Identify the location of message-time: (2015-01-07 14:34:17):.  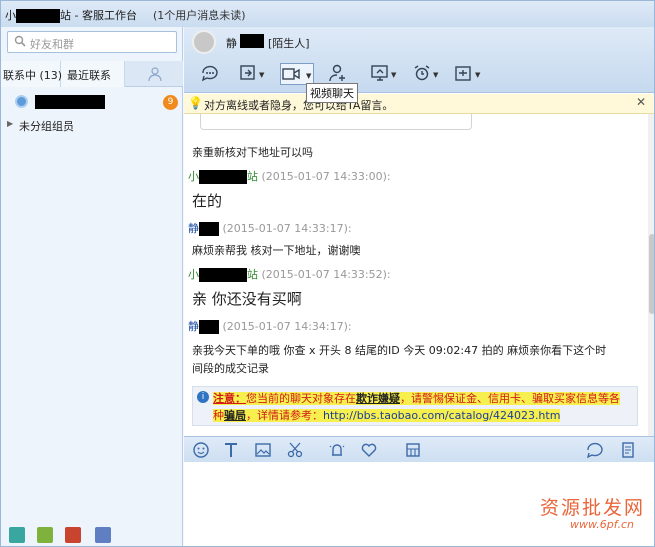
(285, 326).